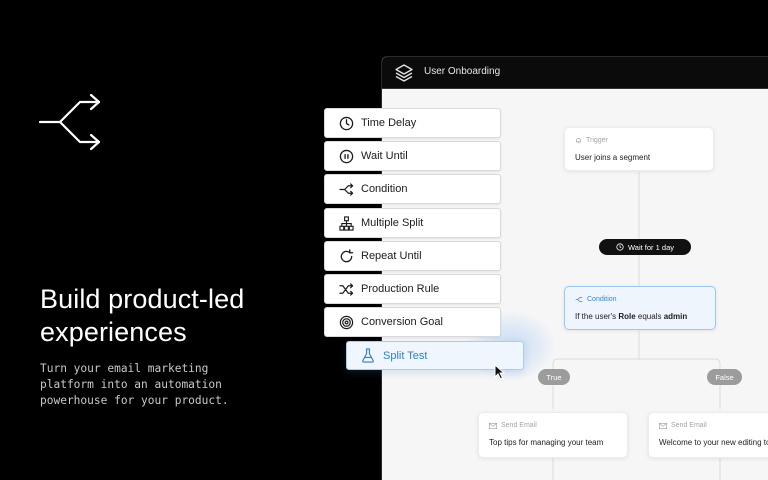  What do you see at coordinates (412, 156) in the screenshot?
I see `action-wait-until: Wait Until` at bounding box center [412, 156].